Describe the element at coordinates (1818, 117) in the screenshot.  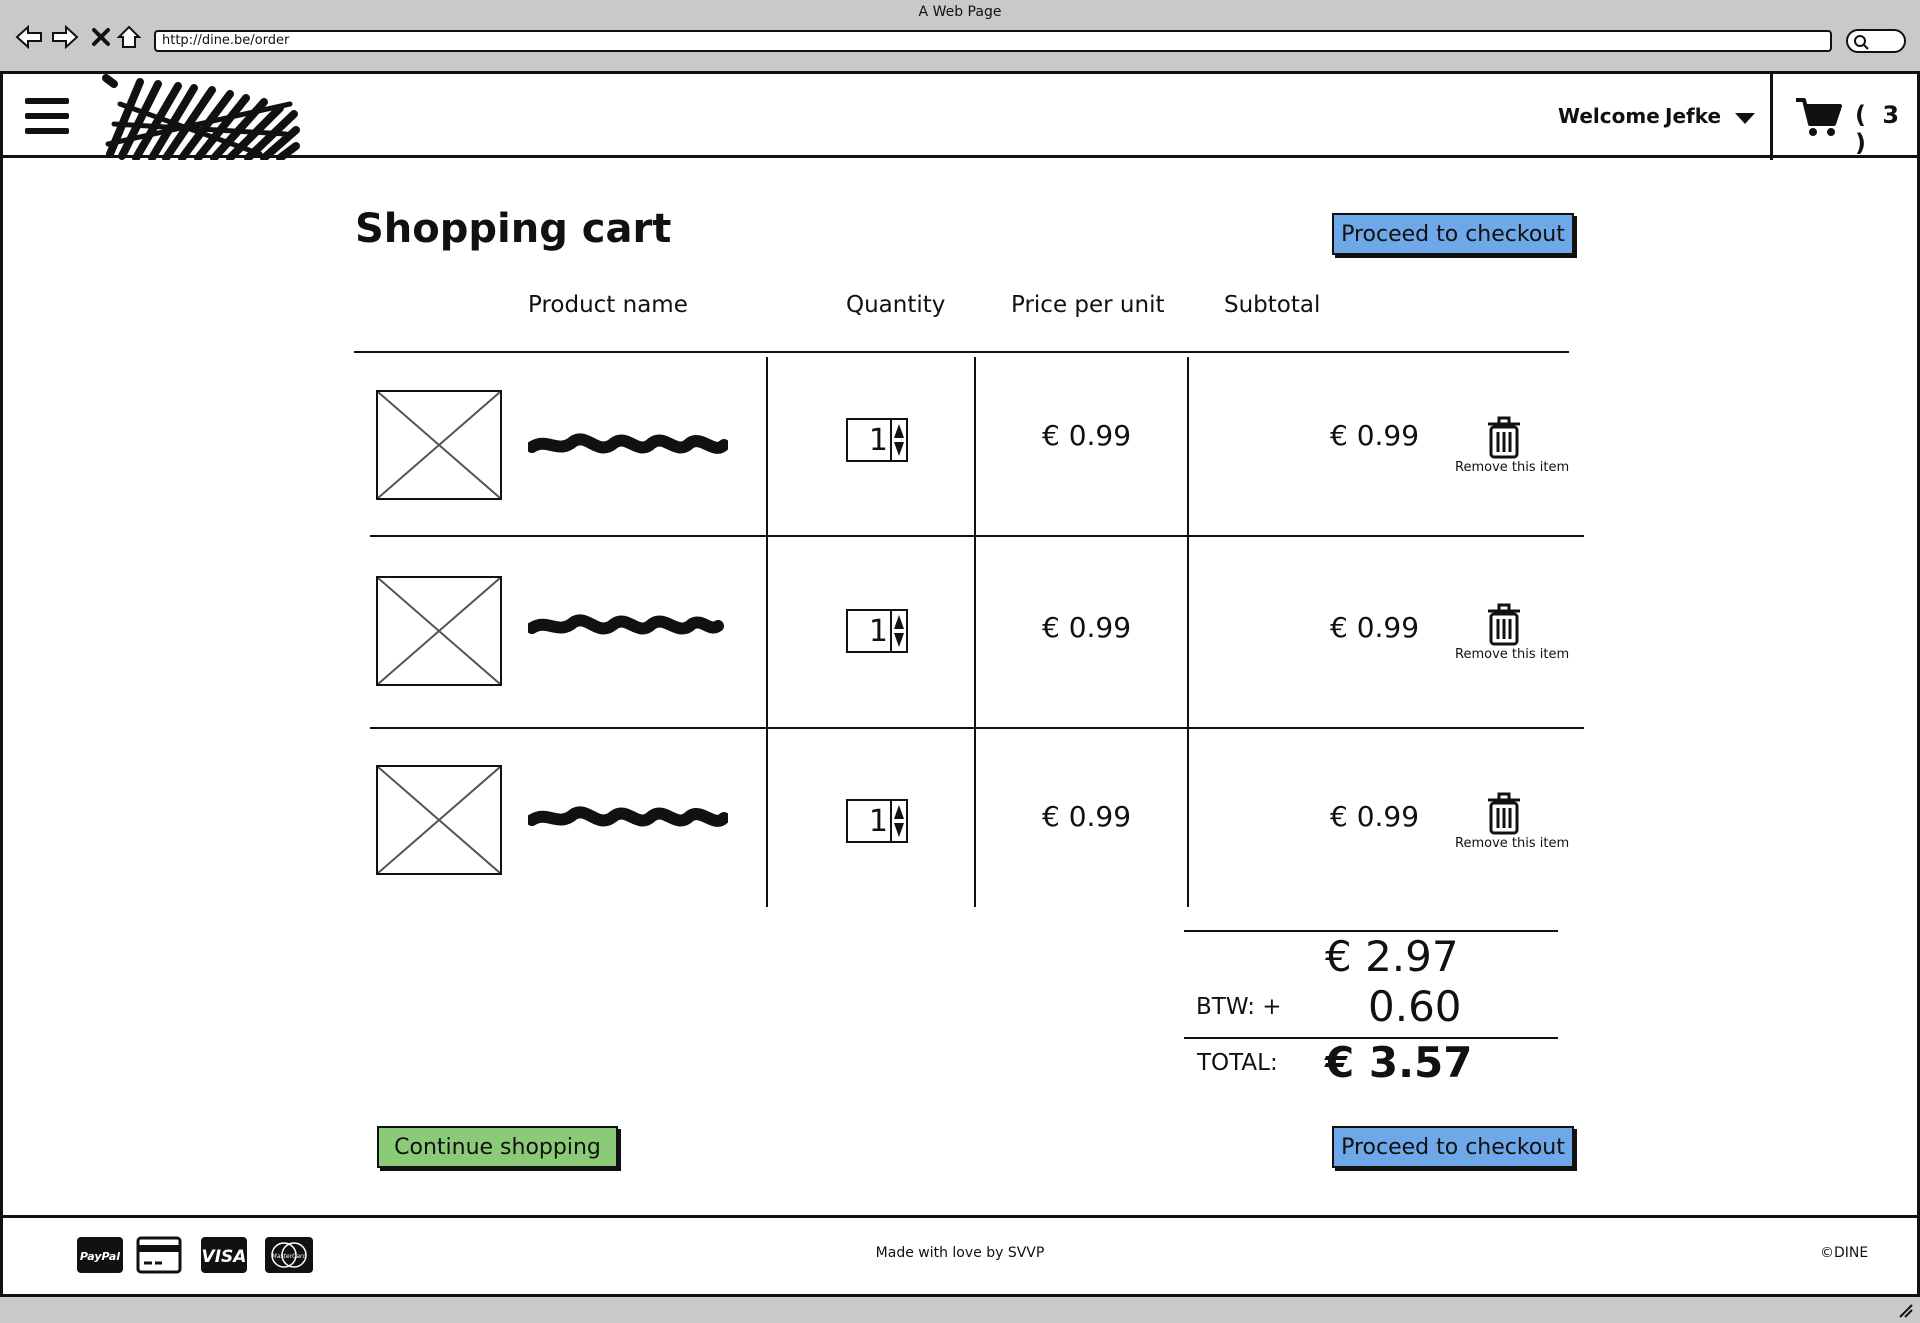
I see `cart-icon` at that location.